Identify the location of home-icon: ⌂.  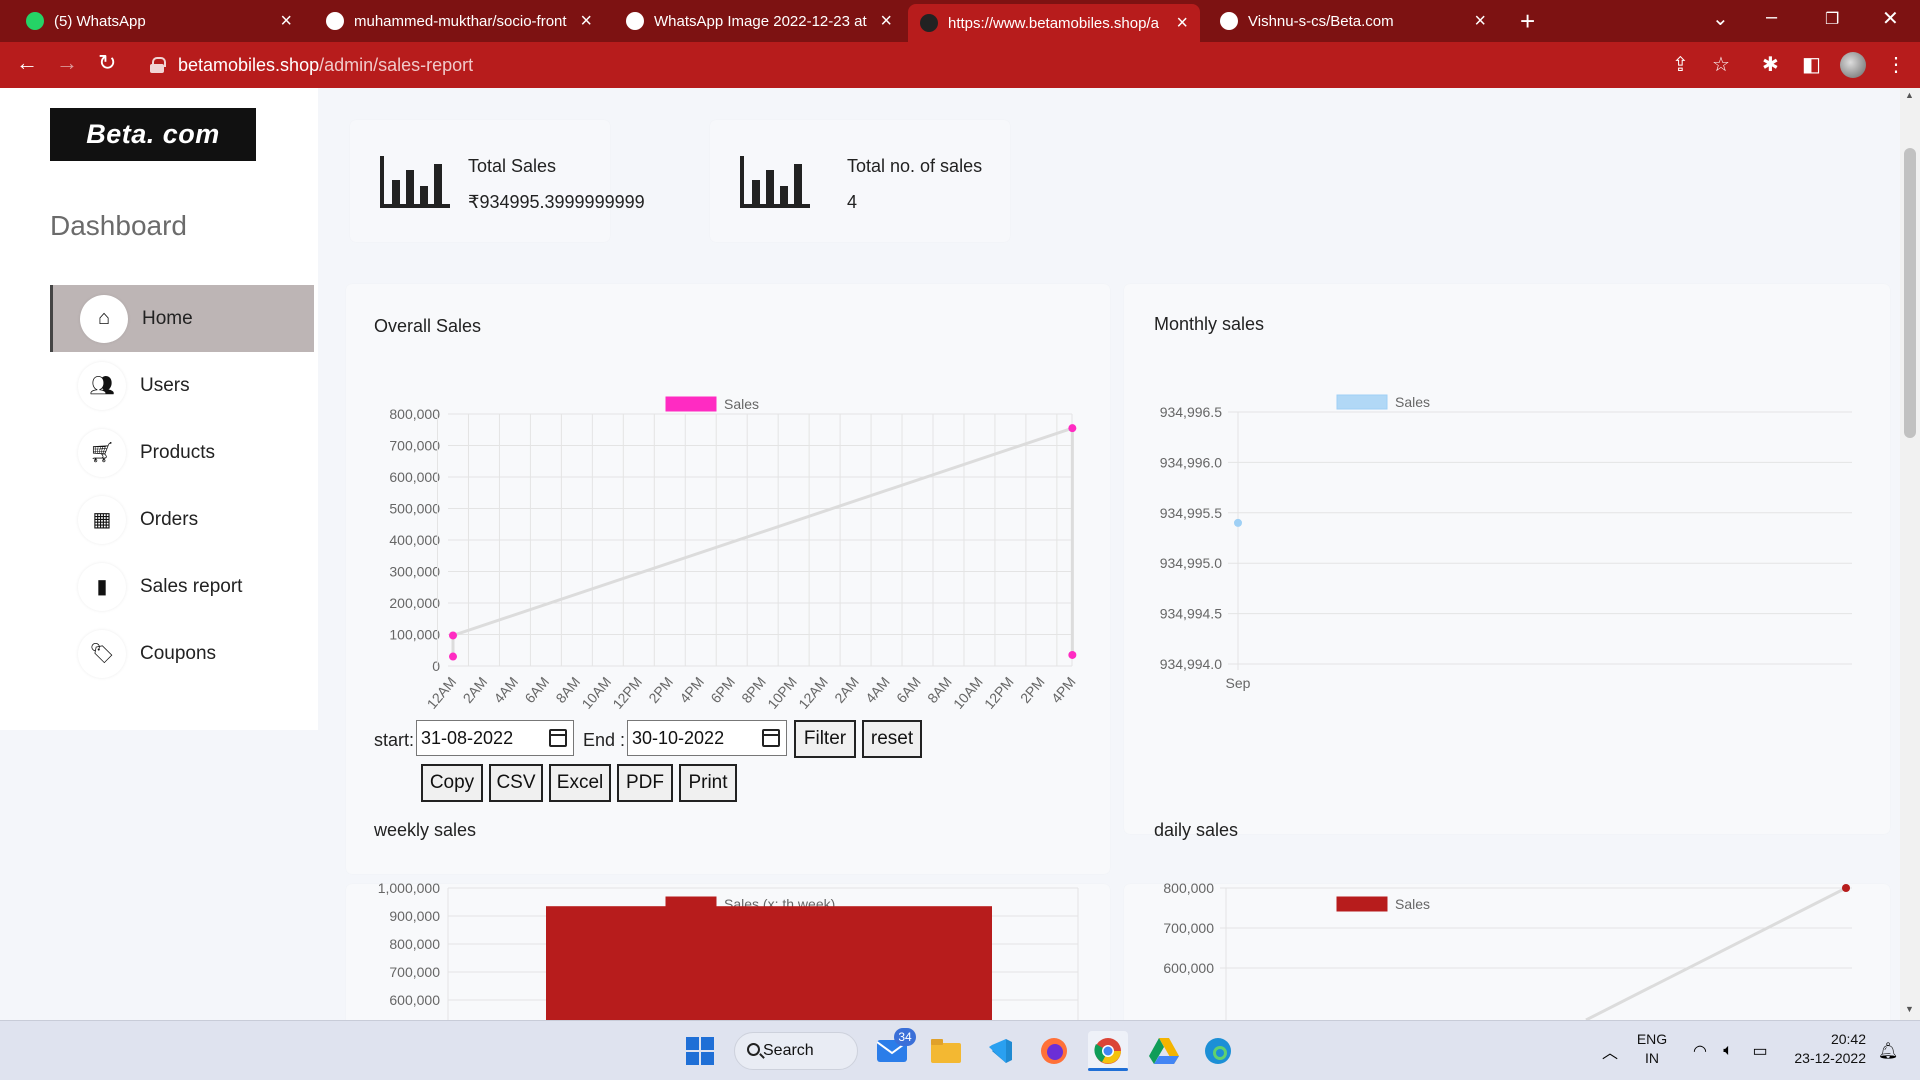
(104, 318).